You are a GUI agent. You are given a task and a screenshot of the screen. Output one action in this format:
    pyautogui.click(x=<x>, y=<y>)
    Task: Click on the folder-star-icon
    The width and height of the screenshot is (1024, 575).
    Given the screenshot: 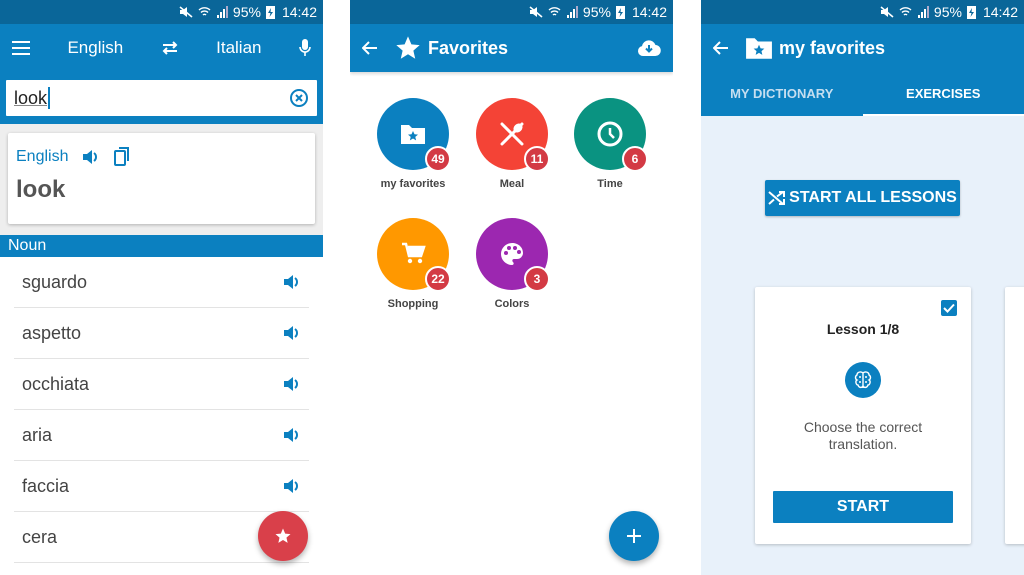 What is the action you would take?
    pyautogui.click(x=759, y=48)
    